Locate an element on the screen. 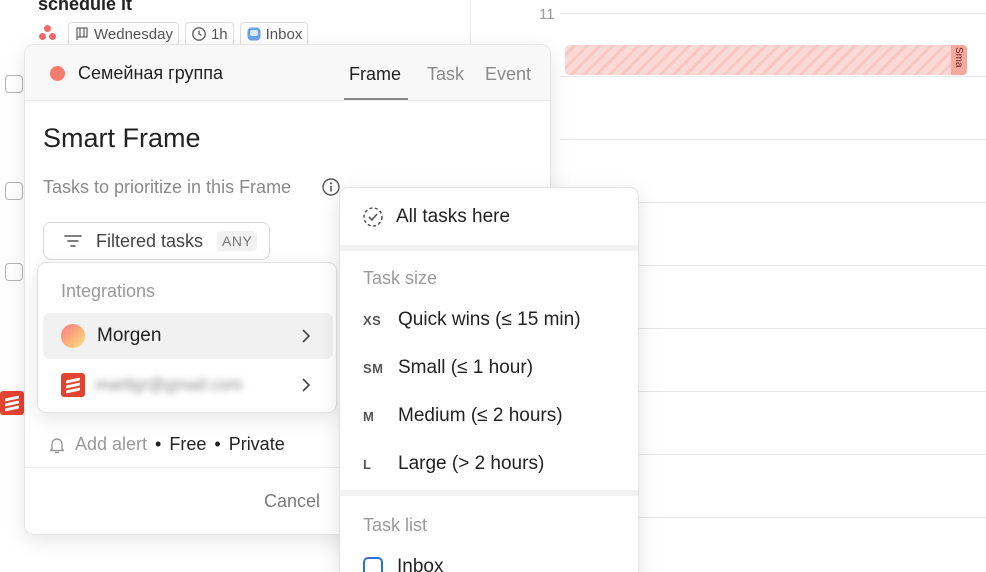 The height and width of the screenshot is (572, 986). clock-icon is located at coordinates (199, 34).